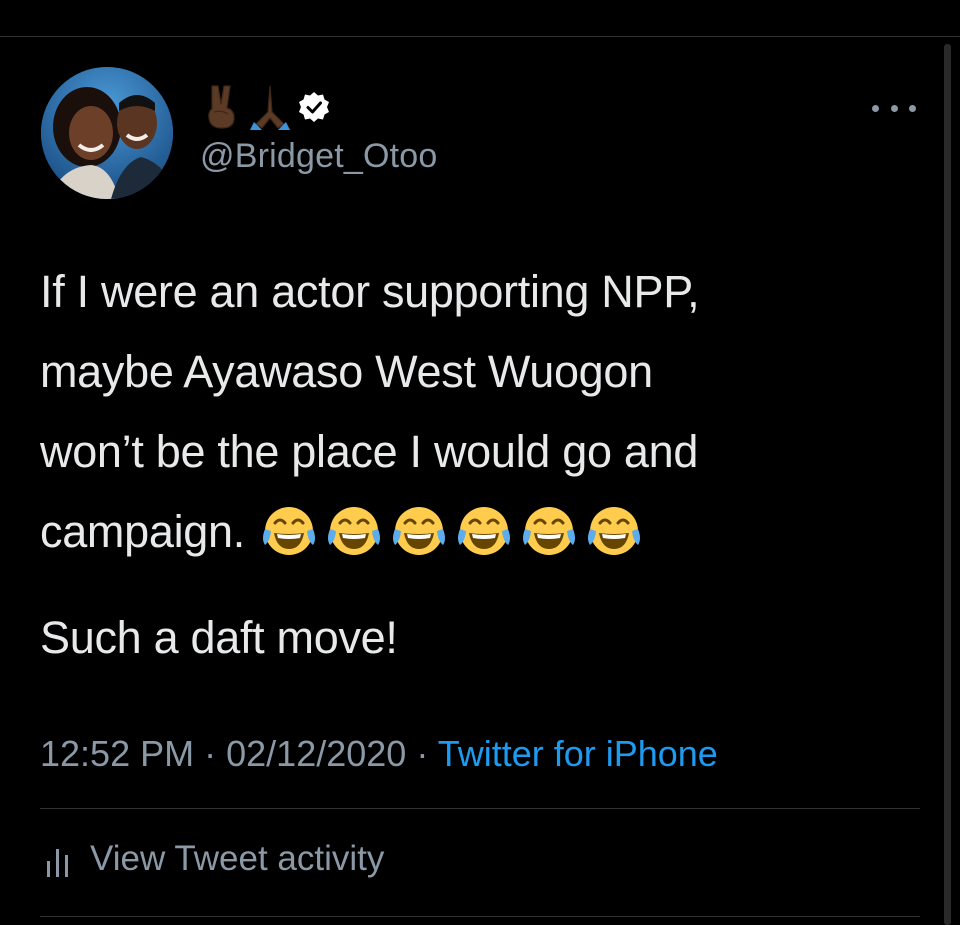  What do you see at coordinates (219, 637) in the screenshot?
I see `tweet-second-paragraph: Such a daft move!` at bounding box center [219, 637].